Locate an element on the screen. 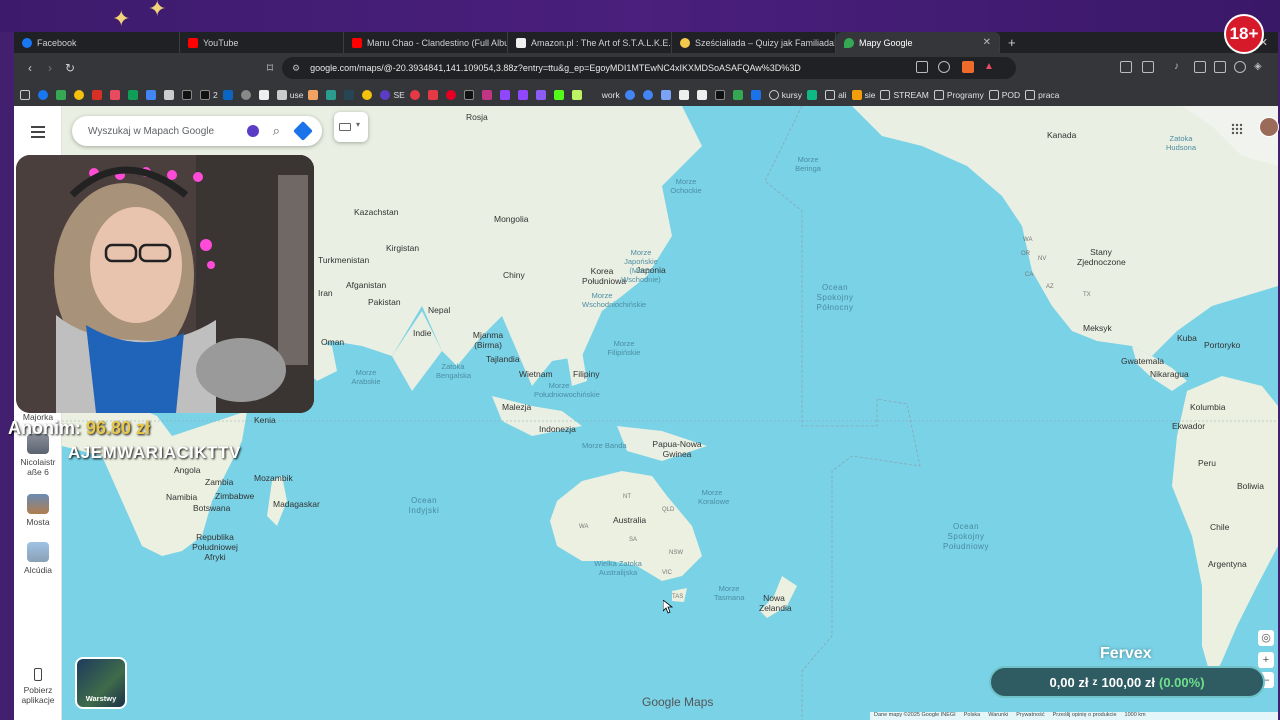 The width and height of the screenshot is (1280, 720). bookmark-kick-icon is located at coordinates (560, 94).